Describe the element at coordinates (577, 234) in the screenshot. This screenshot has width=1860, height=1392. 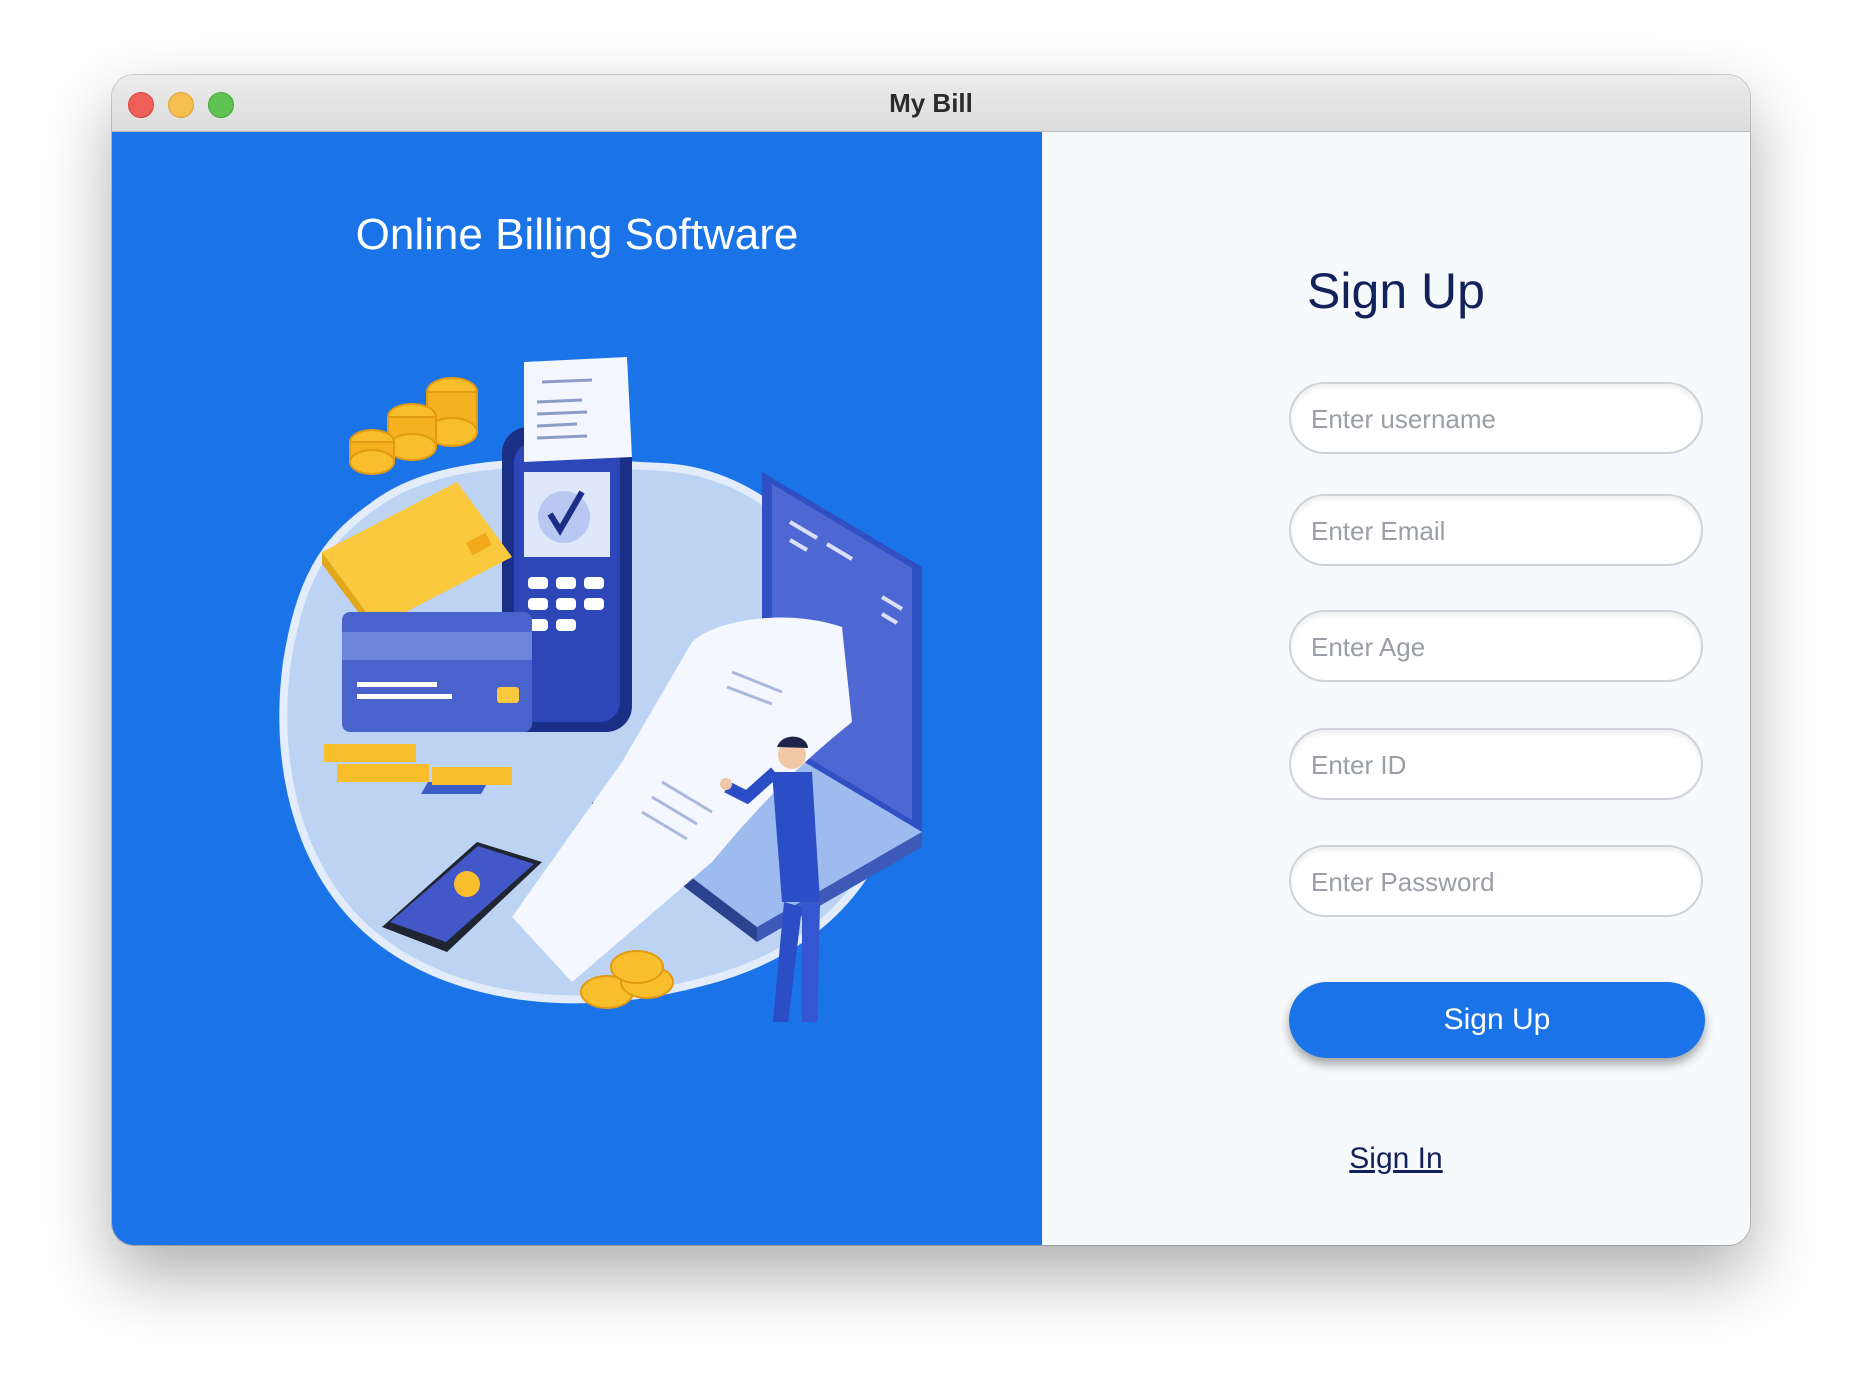
I see `hero-title: Online Billing Software` at that location.